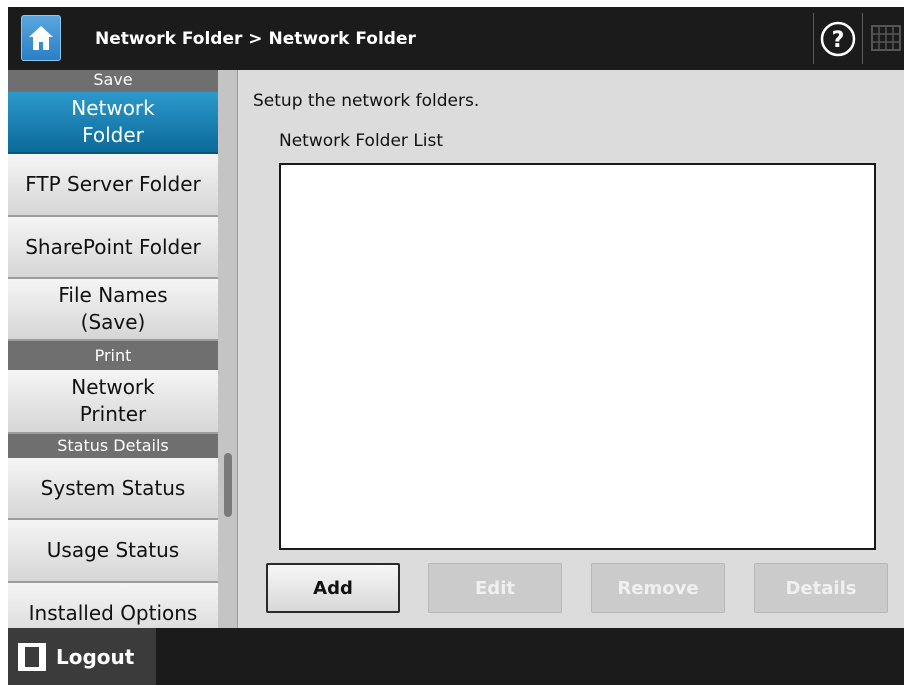 The width and height of the screenshot is (904, 685). I want to click on edit-button: Edit, so click(495, 588).